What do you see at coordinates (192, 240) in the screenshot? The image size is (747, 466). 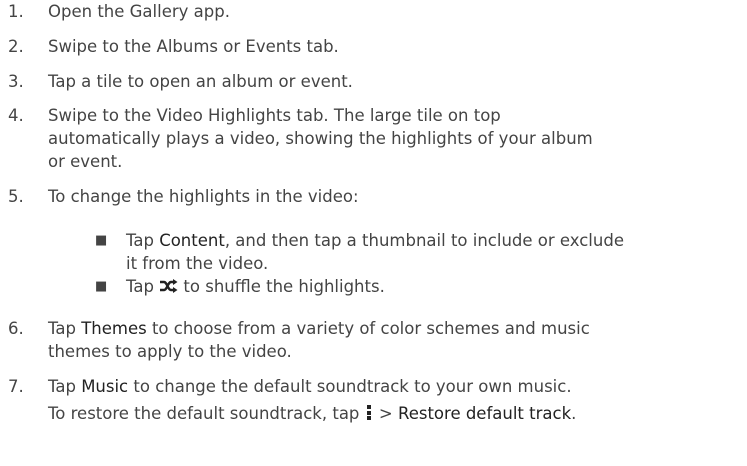 I see `content-label: Content` at bounding box center [192, 240].